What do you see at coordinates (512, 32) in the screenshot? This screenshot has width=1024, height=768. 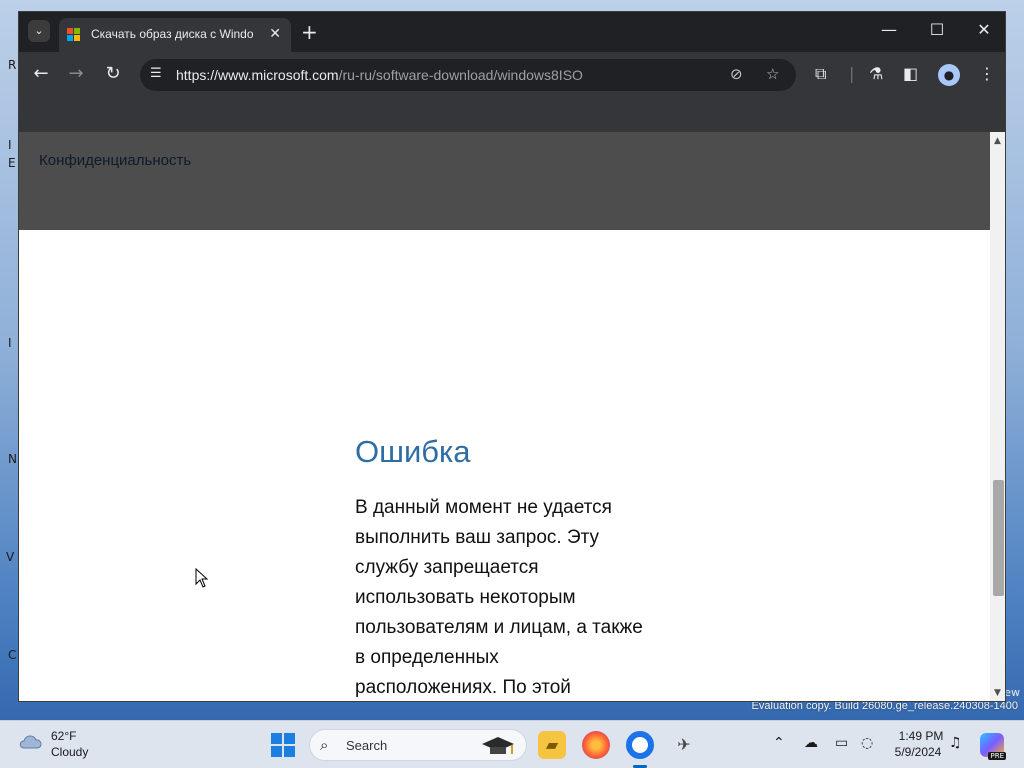 I see `tab-strip: ⌄ Скачать образ диска с Windo ✕ + — ☐ ✕` at bounding box center [512, 32].